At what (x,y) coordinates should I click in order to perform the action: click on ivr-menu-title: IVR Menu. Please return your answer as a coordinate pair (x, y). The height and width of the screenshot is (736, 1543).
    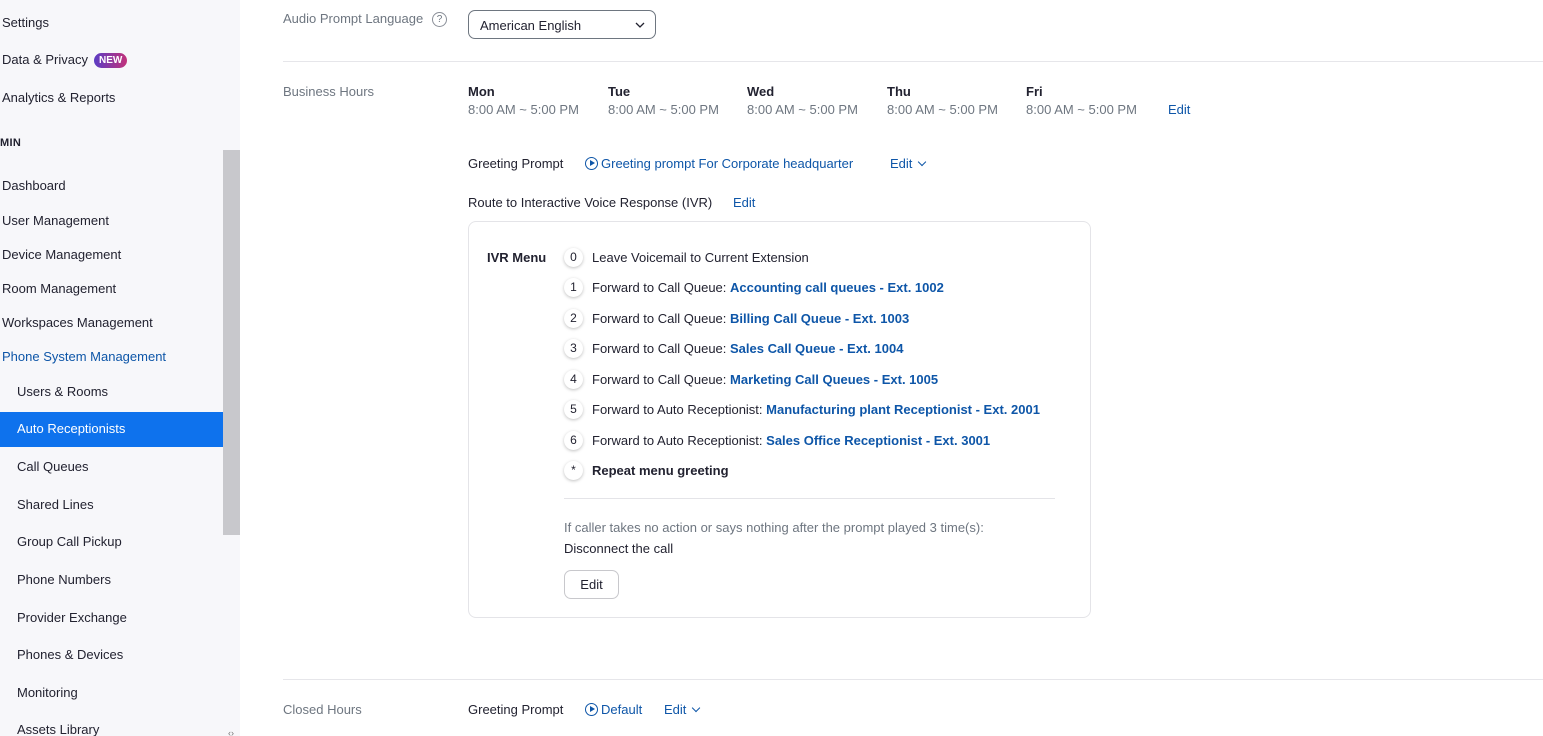
    Looking at the image, I should click on (517, 257).